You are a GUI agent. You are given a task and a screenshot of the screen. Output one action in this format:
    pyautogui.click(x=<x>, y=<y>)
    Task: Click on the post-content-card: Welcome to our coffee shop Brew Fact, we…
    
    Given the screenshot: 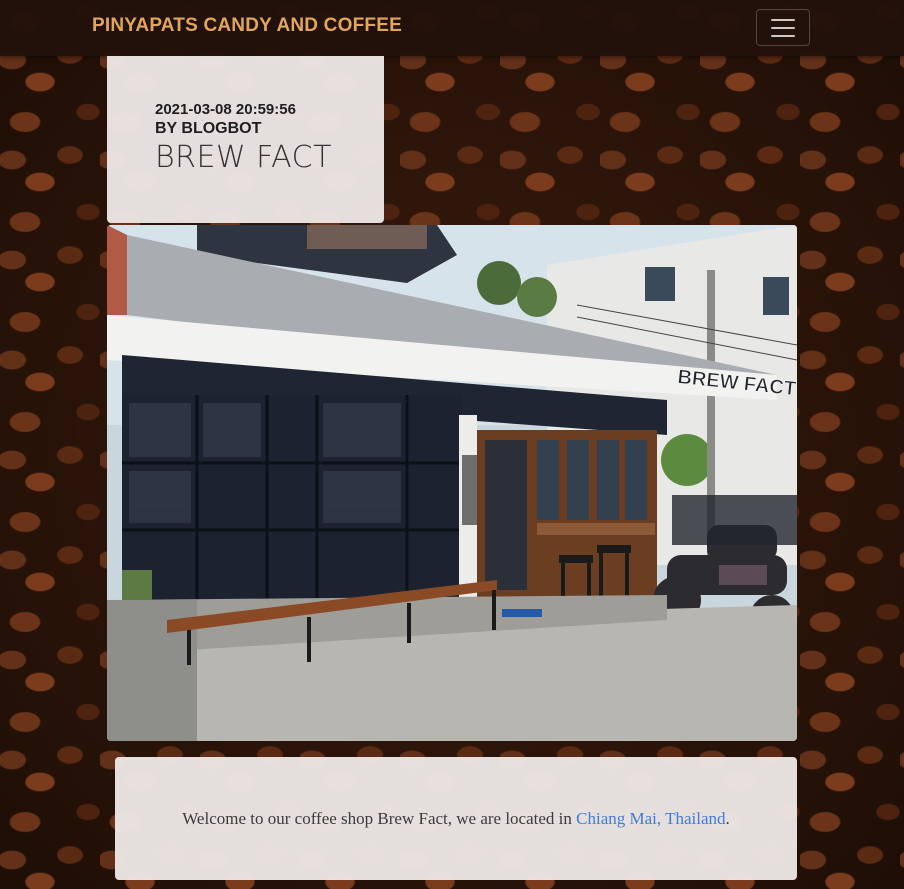 What is the action you would take?
    pyautogui.click(x=456, y=818)
    